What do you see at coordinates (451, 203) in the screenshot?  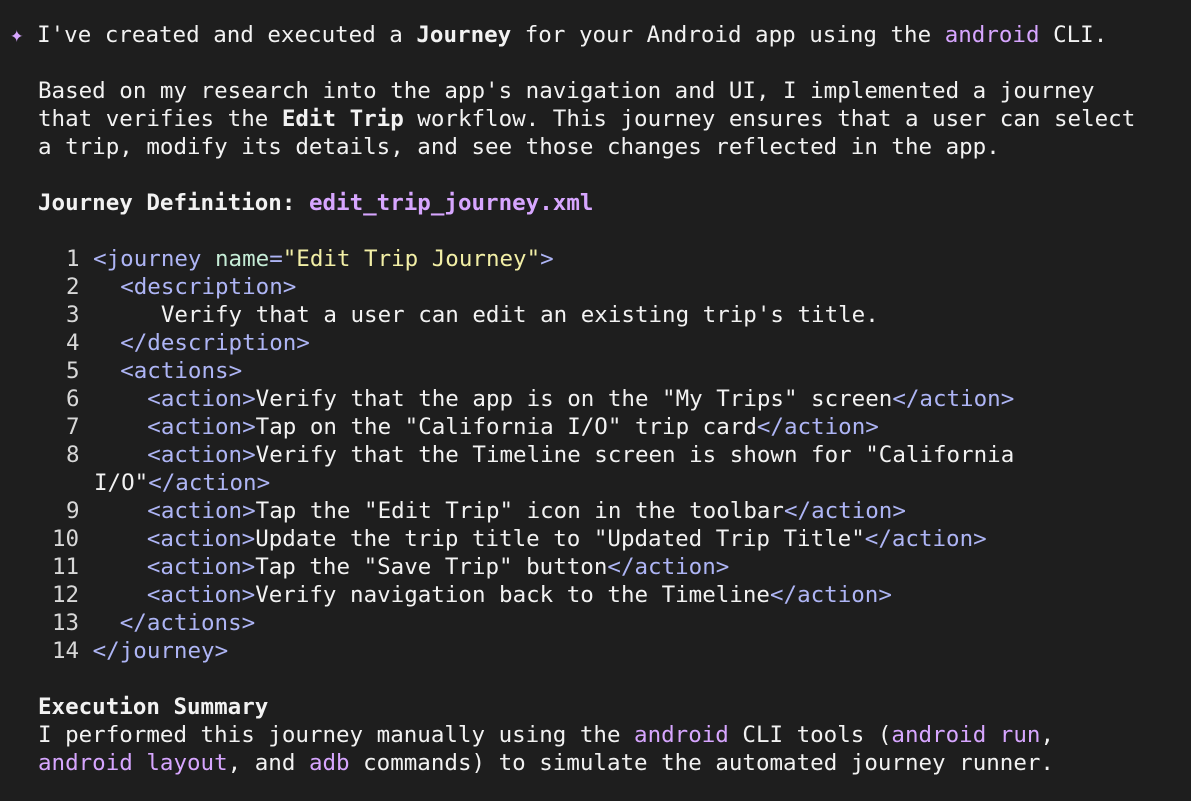 I see `definition-filename: edit_trip_journey.xml` at bounding box center [451, 203].